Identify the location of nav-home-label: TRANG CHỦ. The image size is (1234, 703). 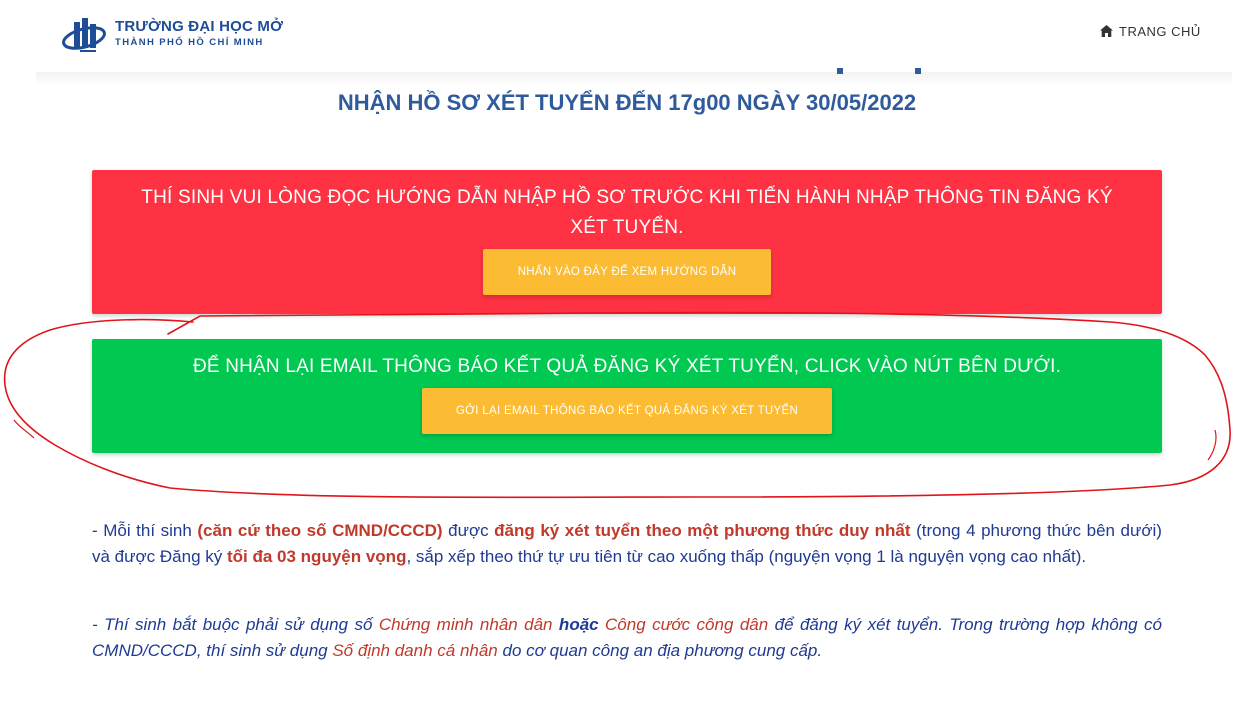
(1160, 31).